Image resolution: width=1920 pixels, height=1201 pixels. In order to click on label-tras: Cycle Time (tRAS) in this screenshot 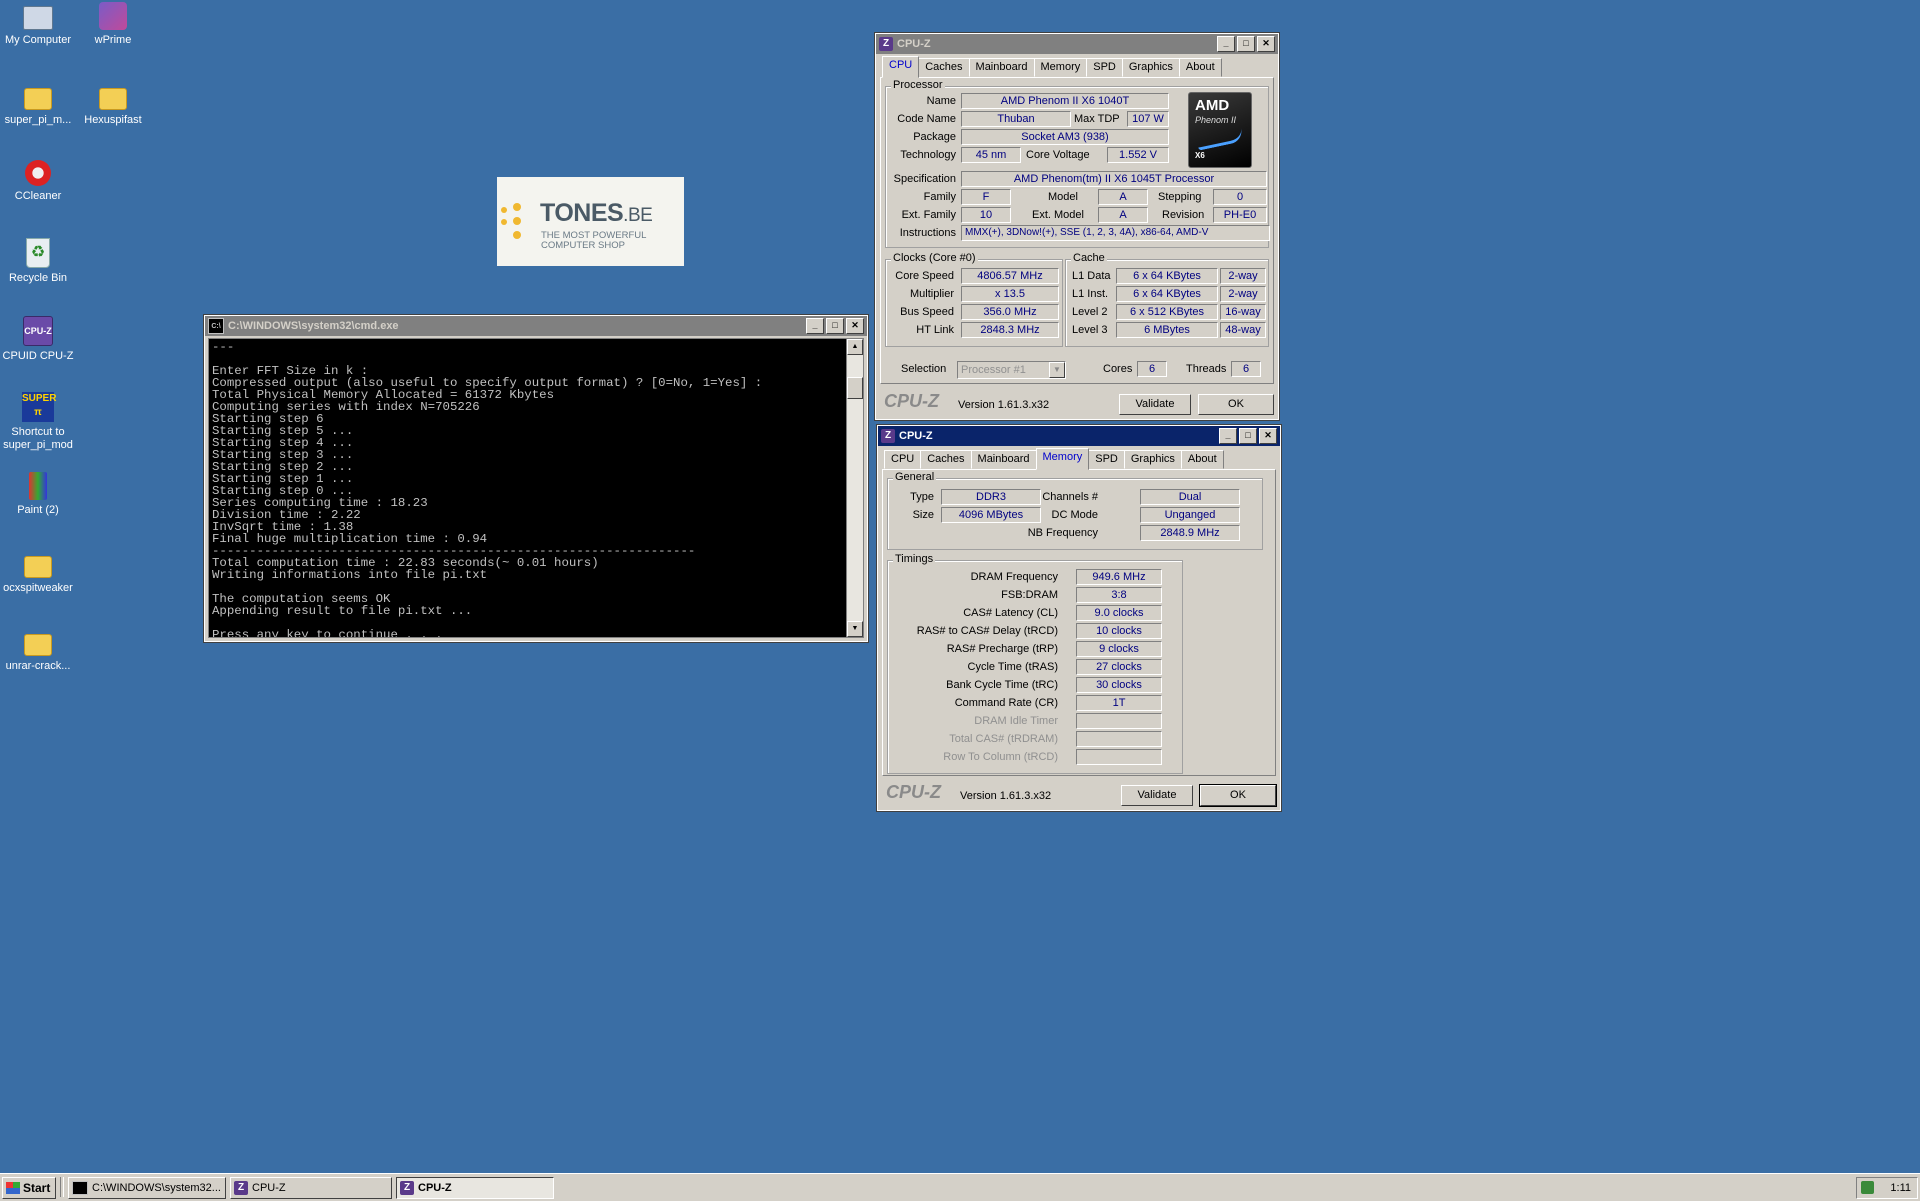, I will do `click(1012, 667)`.